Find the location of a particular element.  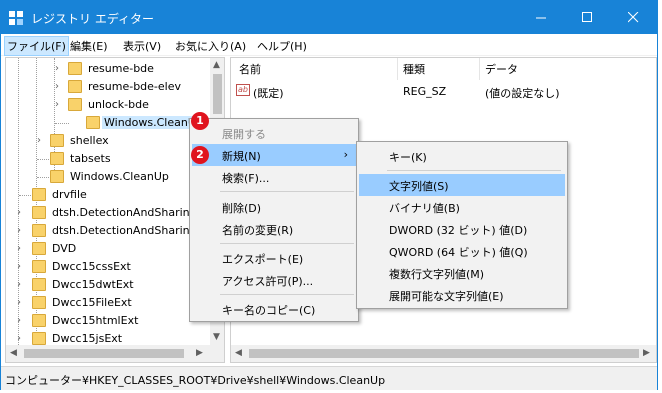

menu-separator is located at coordinates (287, 191).